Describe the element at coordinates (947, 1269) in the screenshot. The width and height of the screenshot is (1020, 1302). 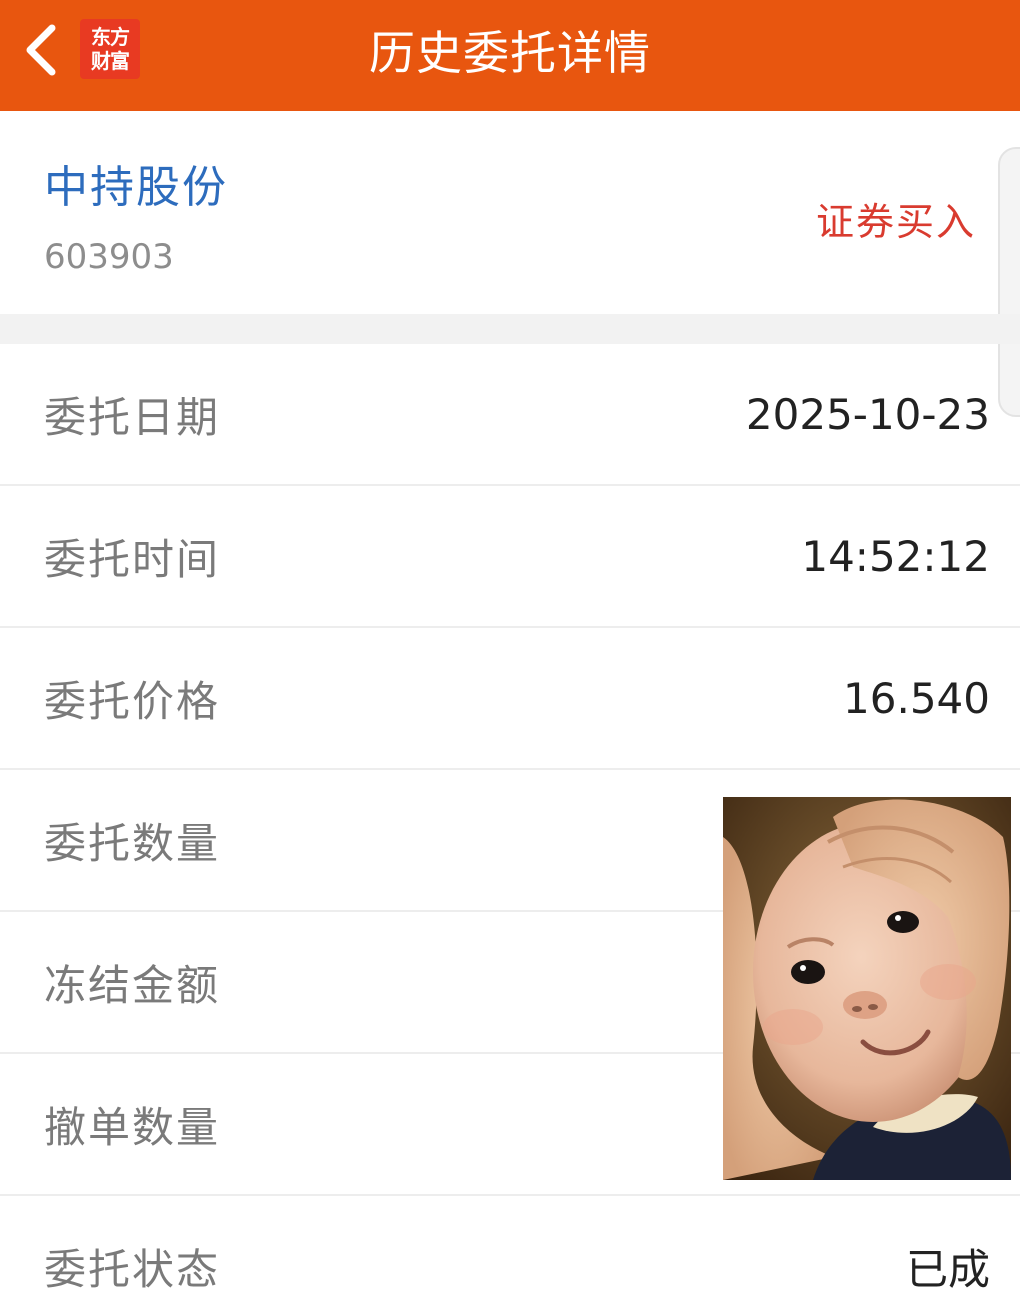
I see `detail-value: 已成` at that location.